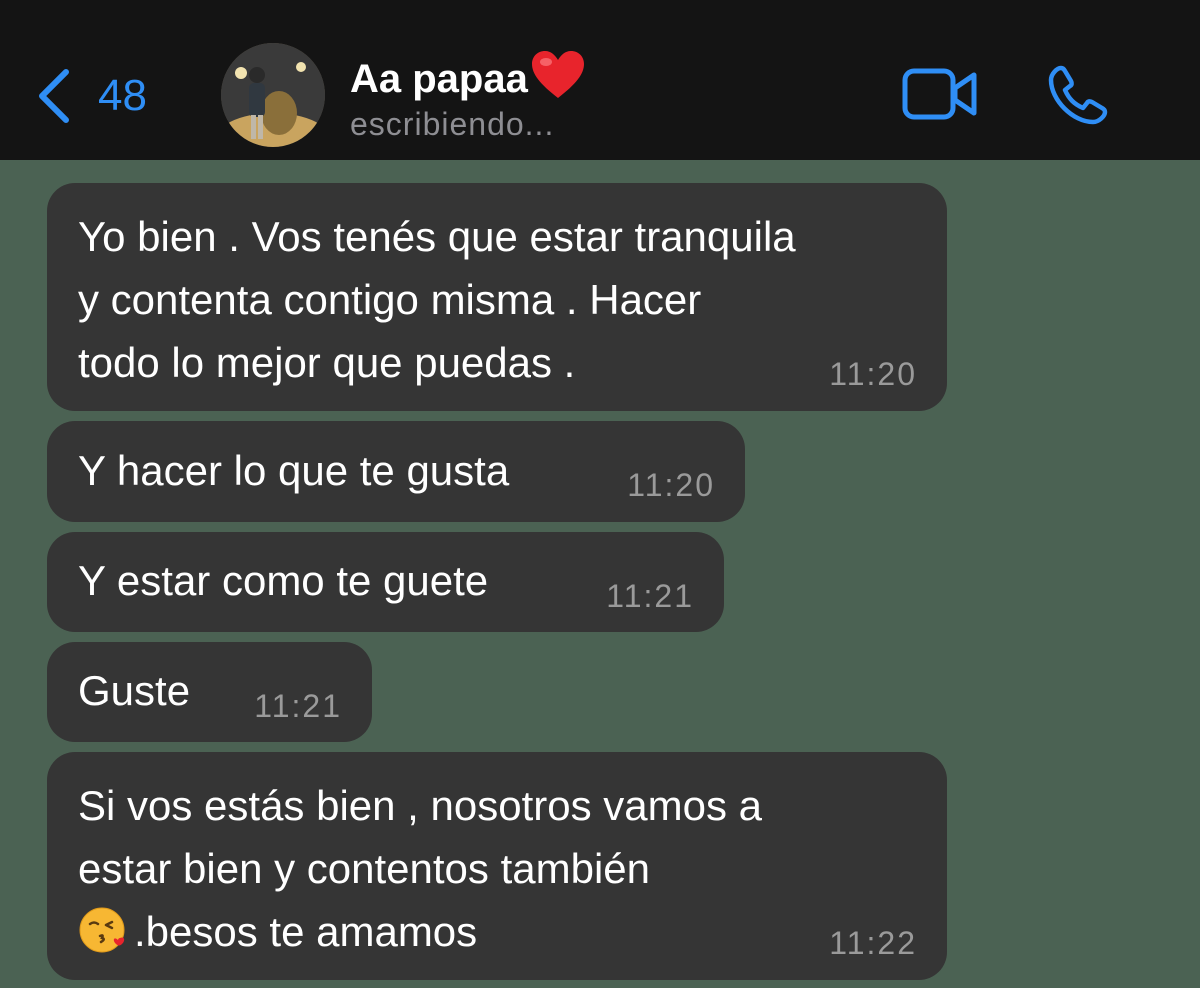  I want to click on phone-icon, so click(1078, 95).